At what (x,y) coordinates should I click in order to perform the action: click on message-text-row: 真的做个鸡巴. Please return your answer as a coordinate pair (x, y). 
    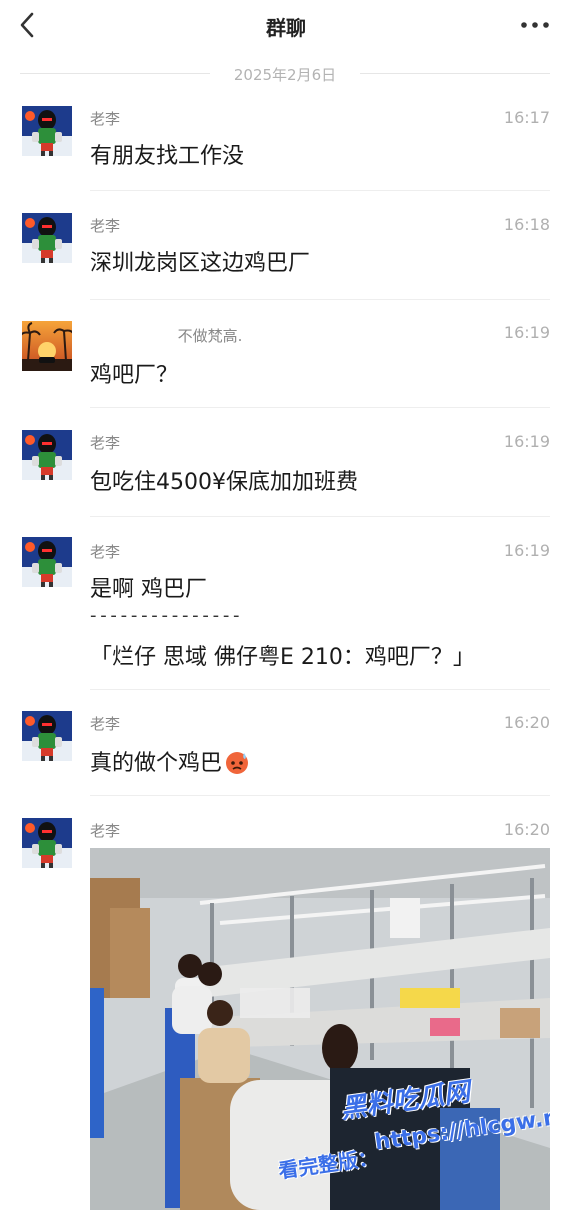
    Looking at the image, I should click on (170, 761).